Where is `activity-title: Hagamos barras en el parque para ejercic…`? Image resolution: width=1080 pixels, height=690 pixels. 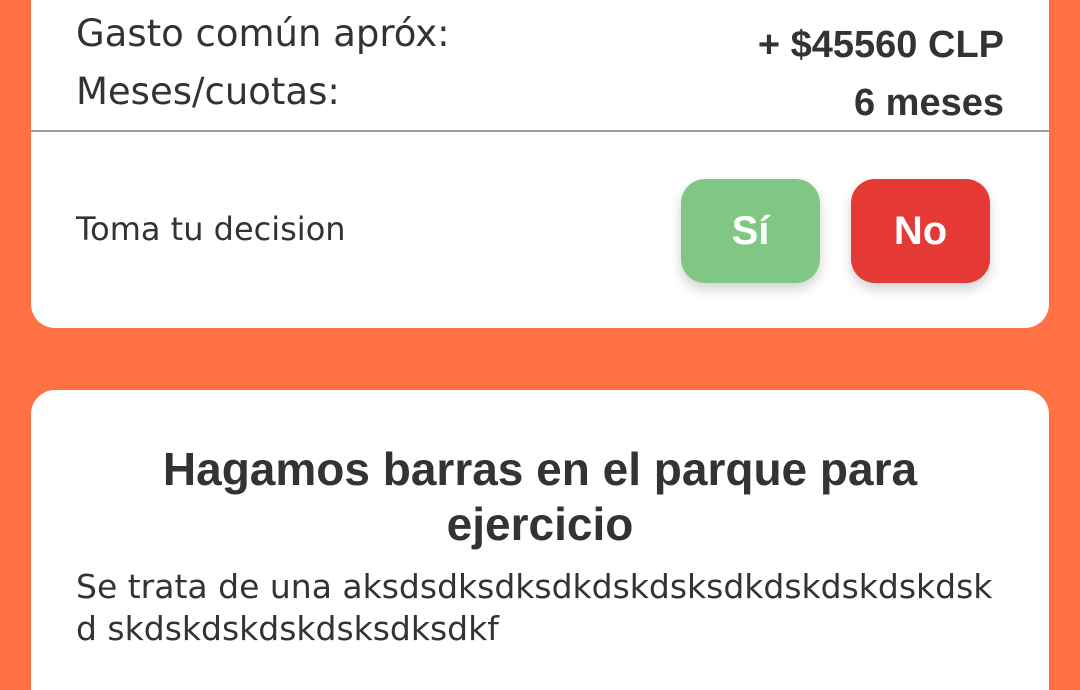 activity-title: Hagamos barras en el parque para ejercic… is located at coordinates (540, 496).